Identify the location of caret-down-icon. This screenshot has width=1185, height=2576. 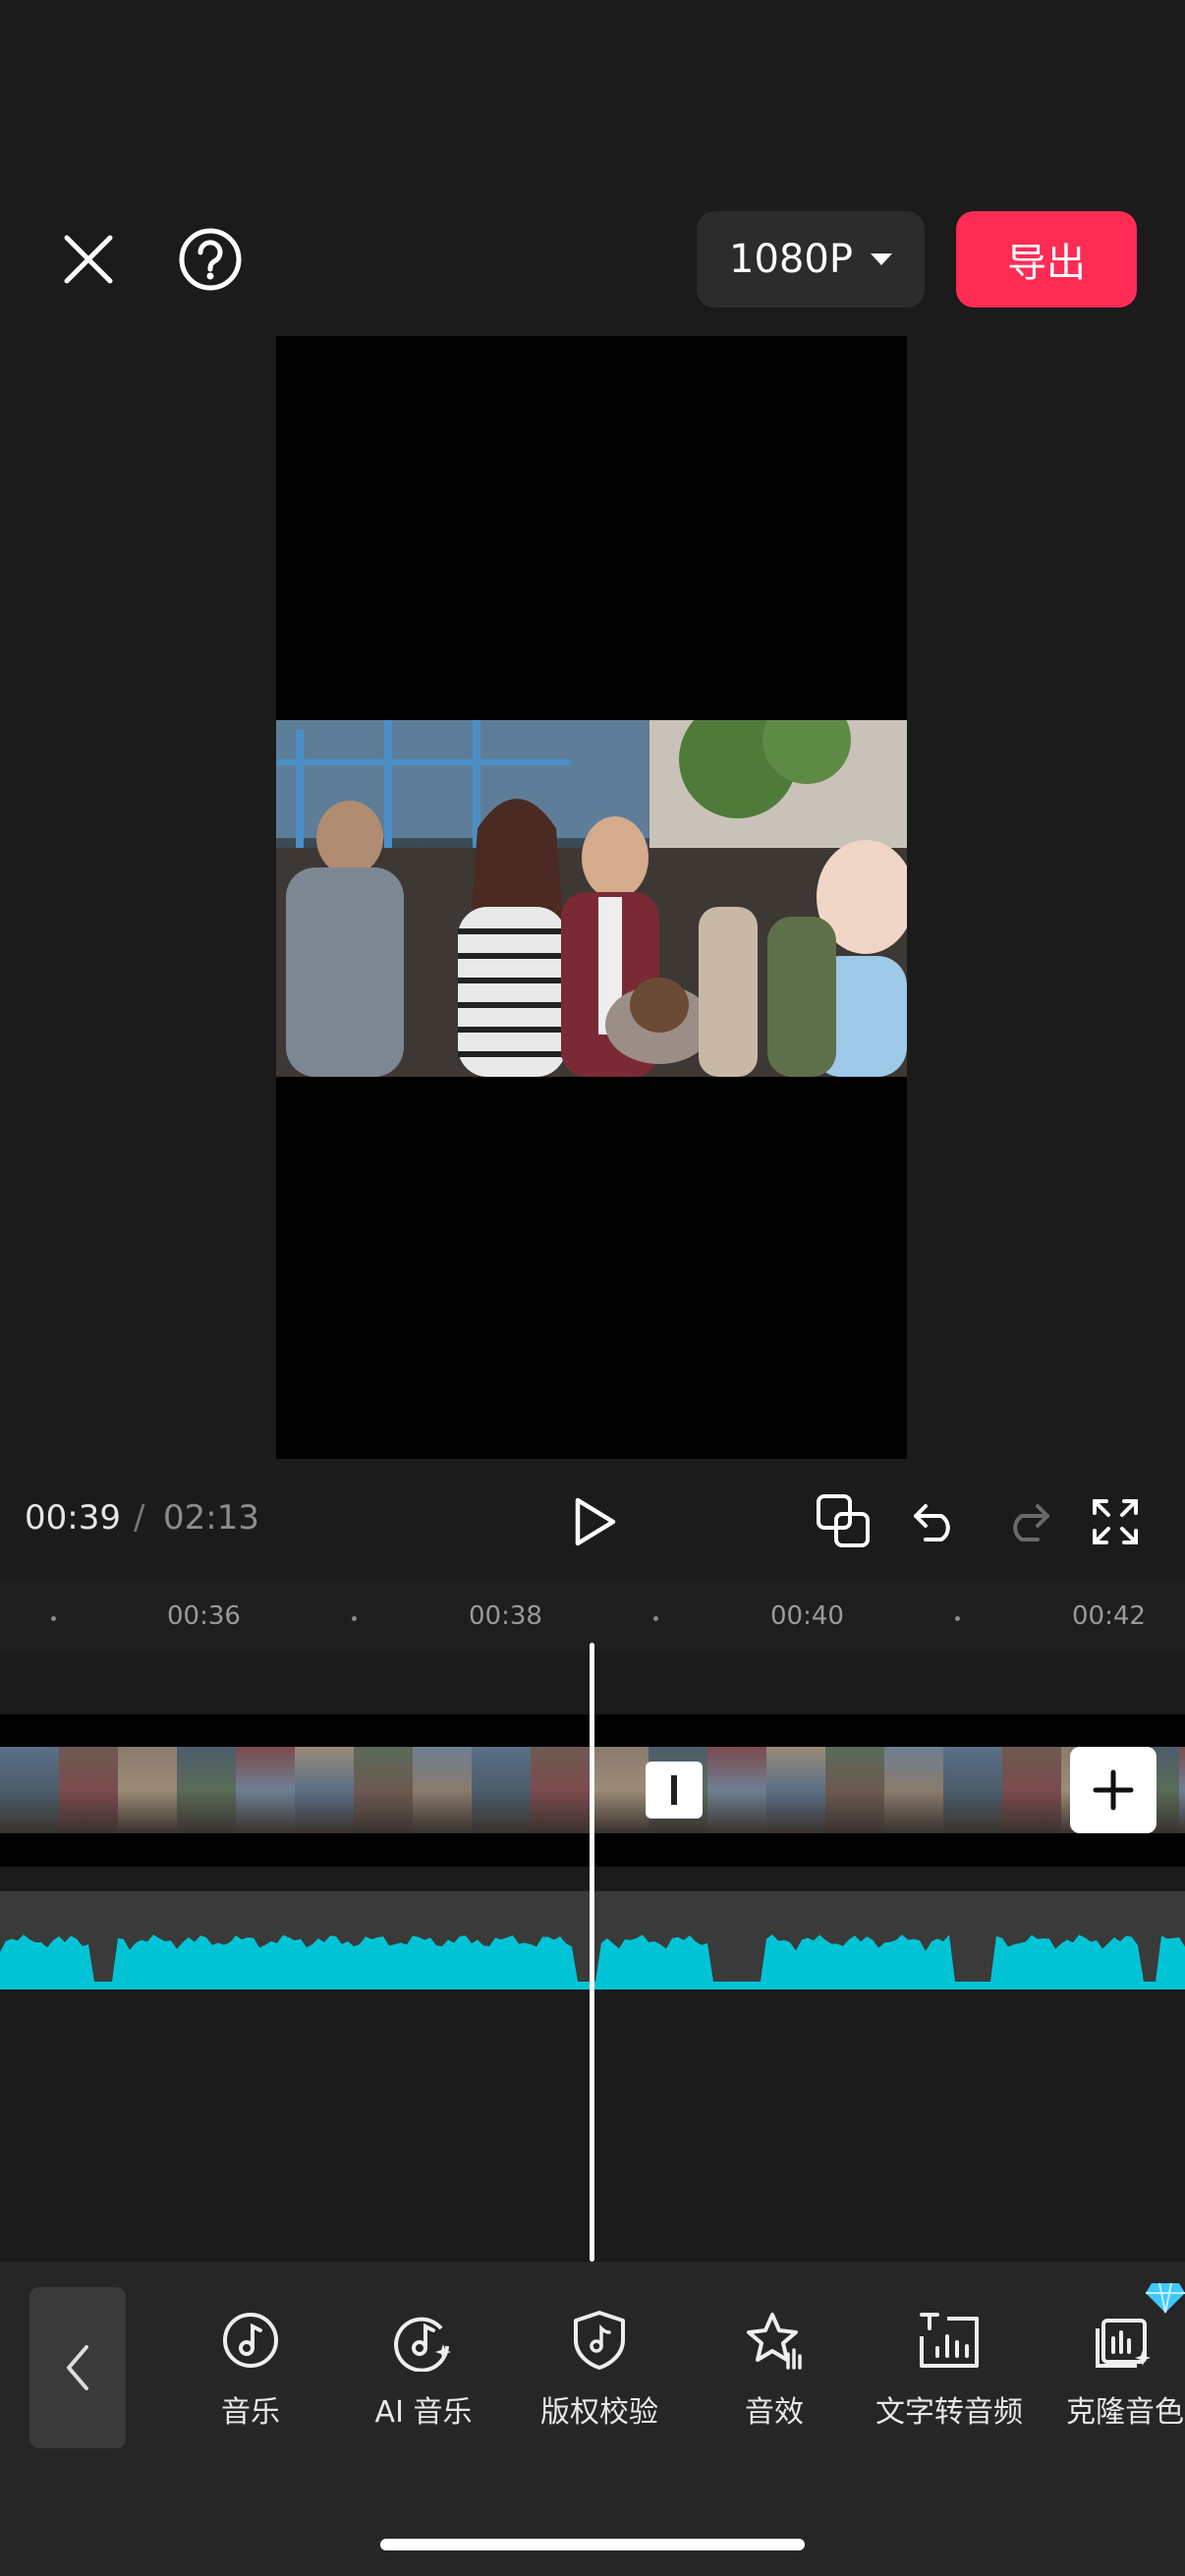
(881, 259).